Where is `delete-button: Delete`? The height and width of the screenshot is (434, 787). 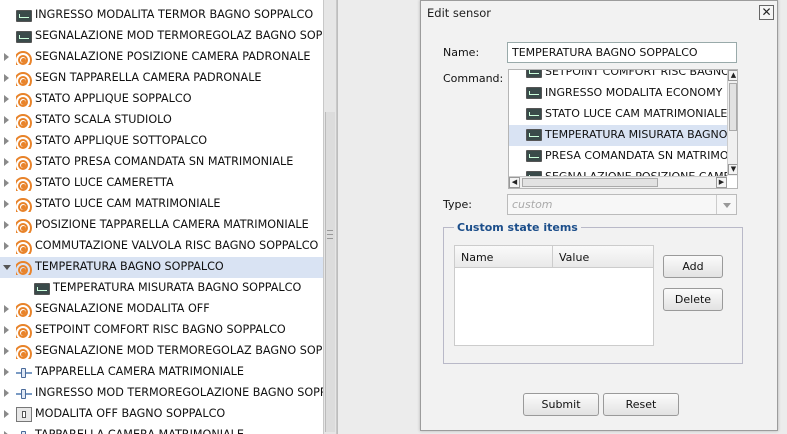
delete-button: Delete is located at coordinates (693, 299).